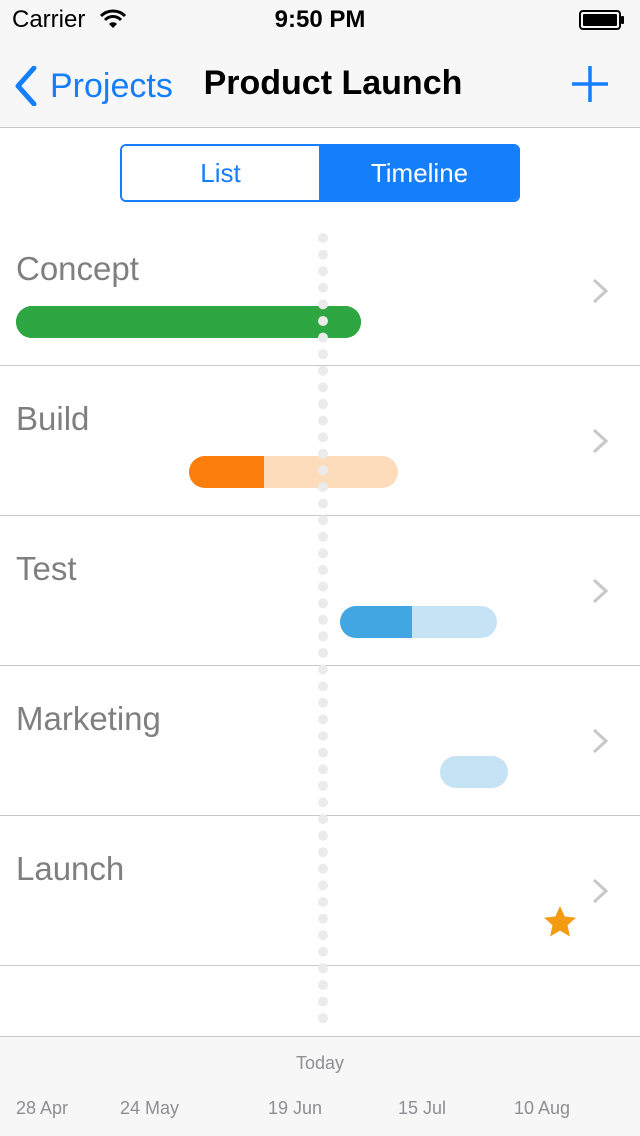  Describe the element at coordinates (93, 86) in the screenshot. I see `back-button: Projects` at that location.